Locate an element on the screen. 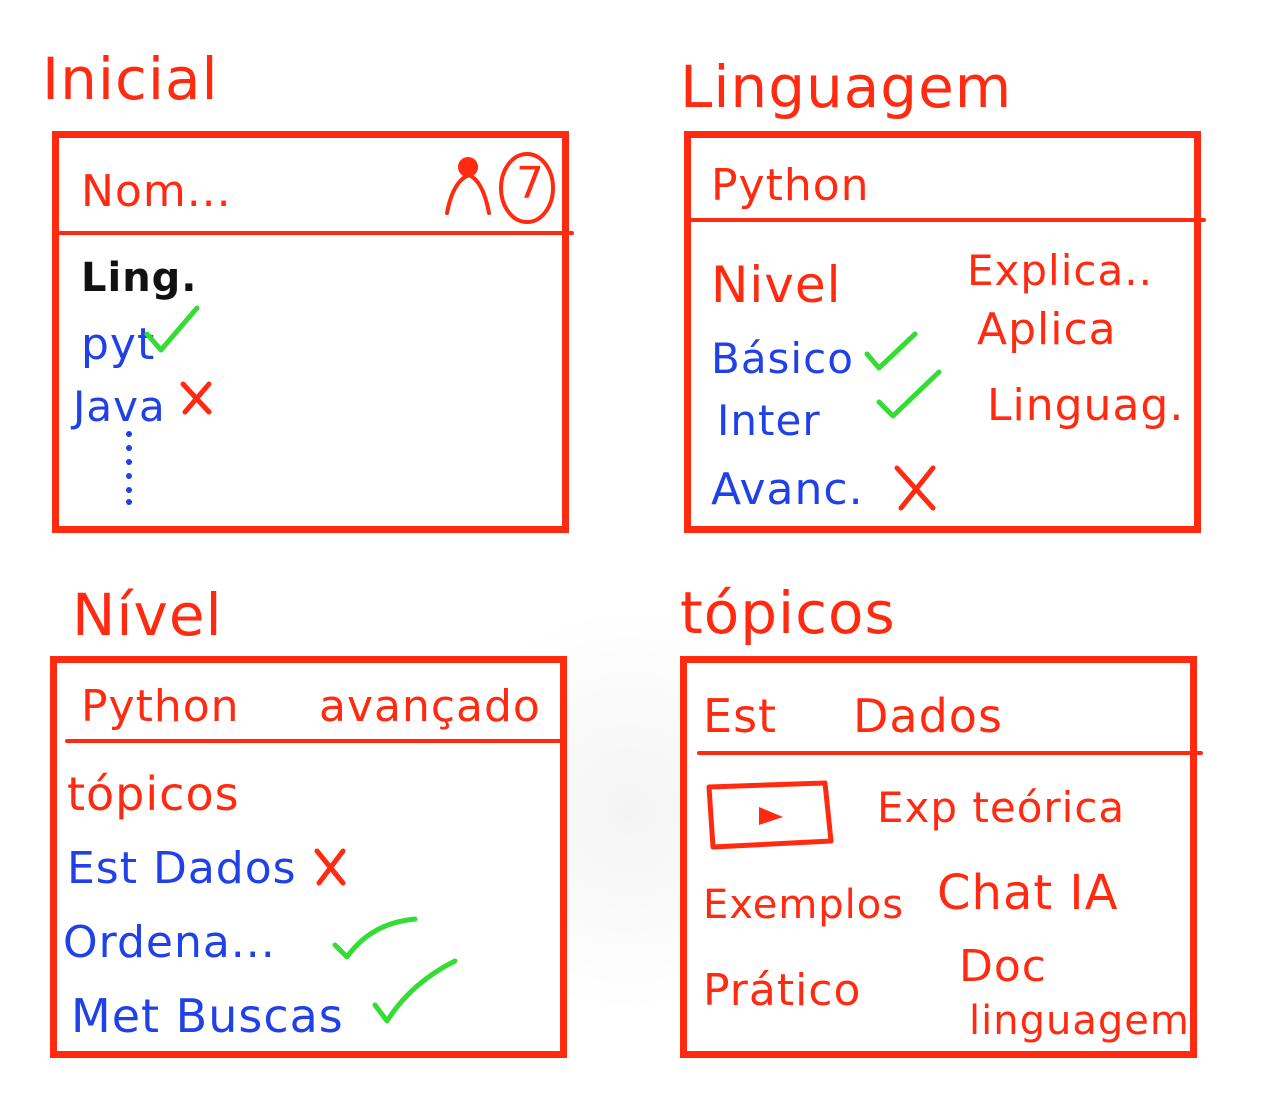 Image resolution: width=1280 pixels, height=1104 pixels. screen-title-topicos: tópicos is located at coordinates (788, 613).